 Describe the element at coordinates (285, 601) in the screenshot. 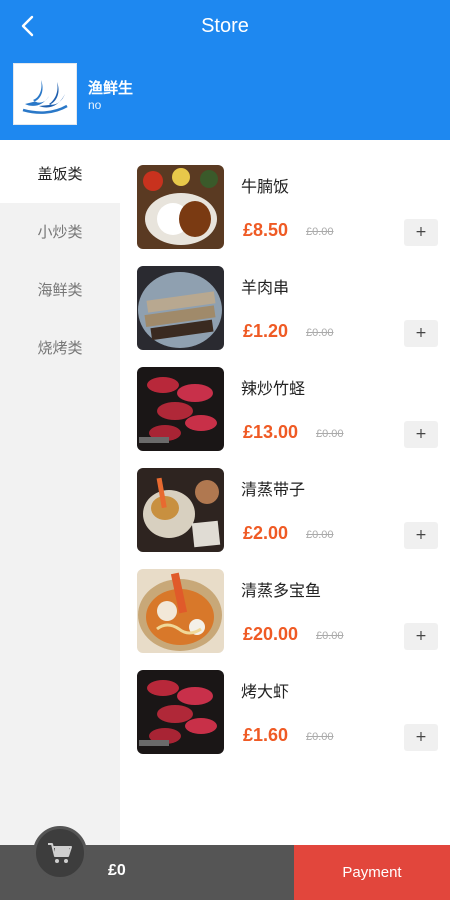

I see `menu-item: 清蒸多宝鱼 £20.00 £0.00 +` at that location.